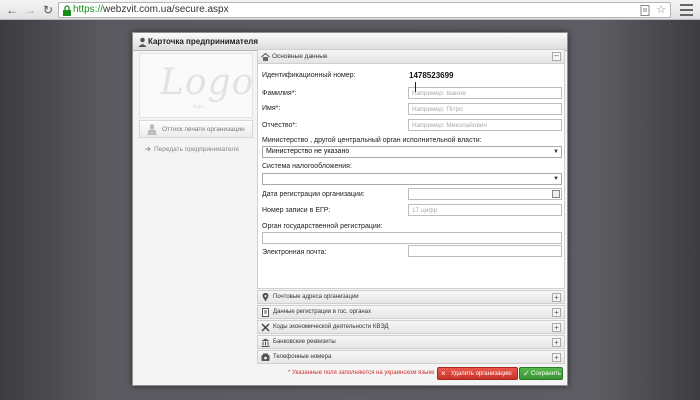  I want to click on id-number-value: 1478523699, so click(431, 75).